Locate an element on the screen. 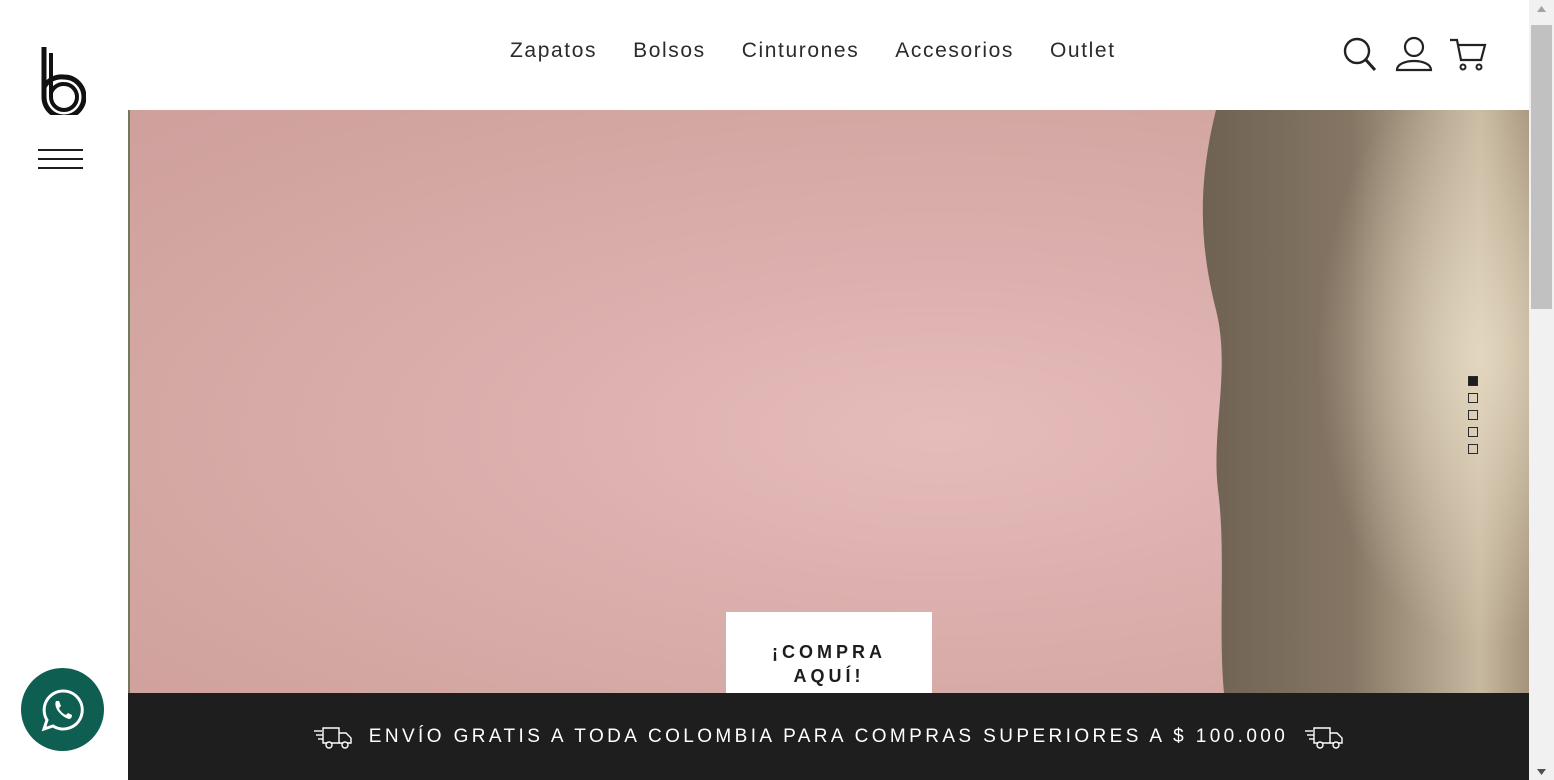 The width and height of the screenshot is (1554, 780). slide-indicators is located at coordinates (1474, 418).